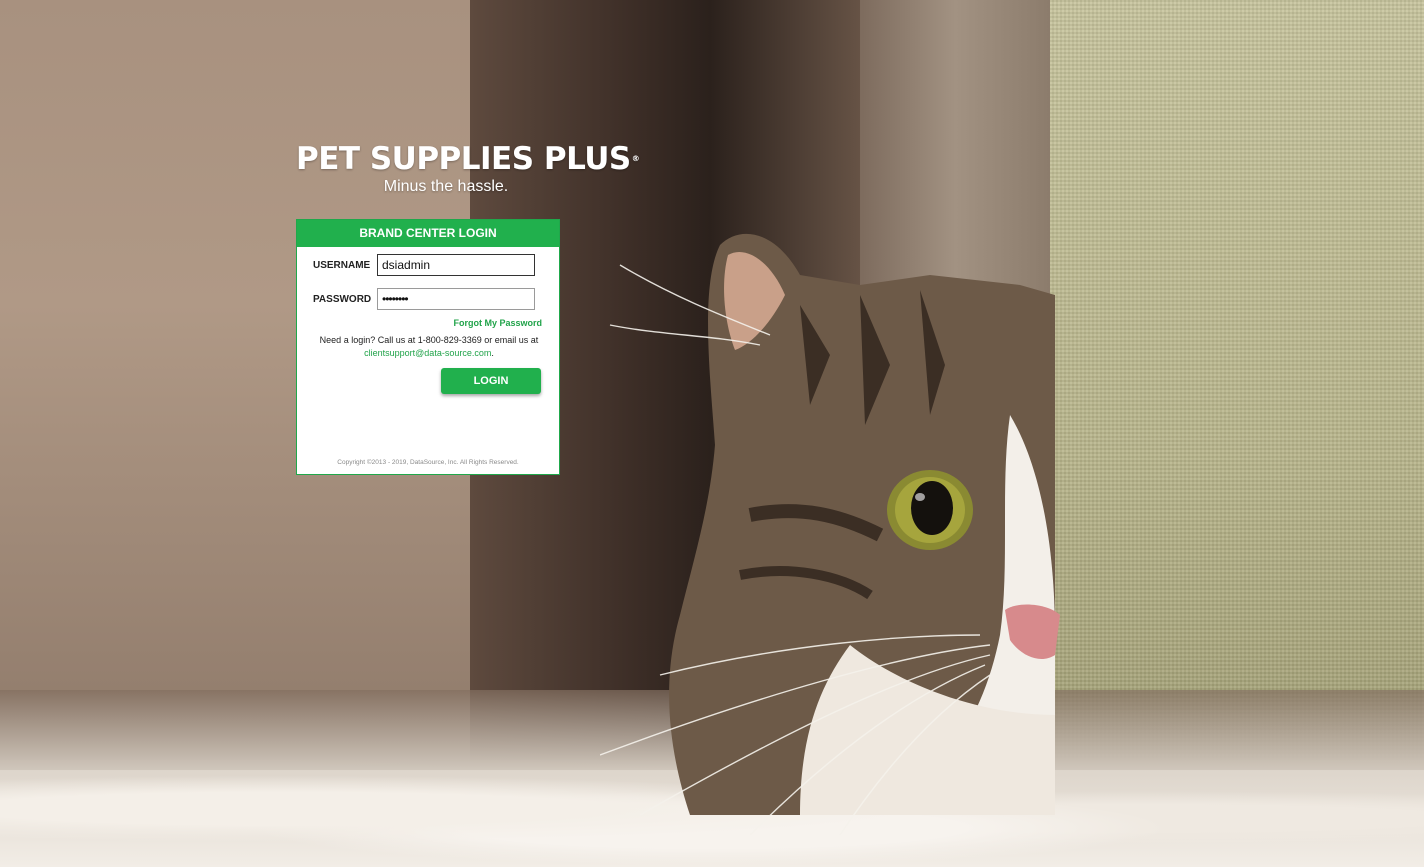  I want to click on forgot-password-link: Forgot My Password, so click(497, 323).